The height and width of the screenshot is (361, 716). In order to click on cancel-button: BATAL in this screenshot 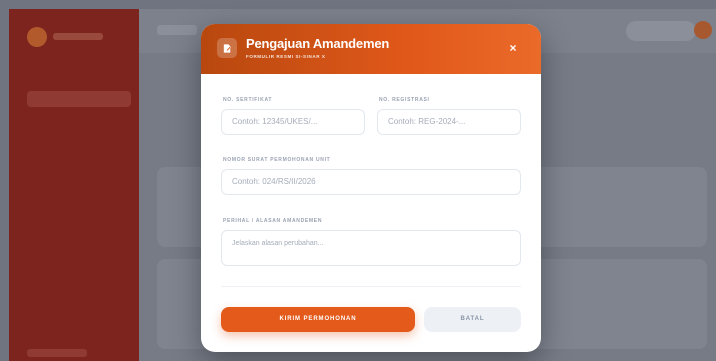, I will do `click(472, 319)`.